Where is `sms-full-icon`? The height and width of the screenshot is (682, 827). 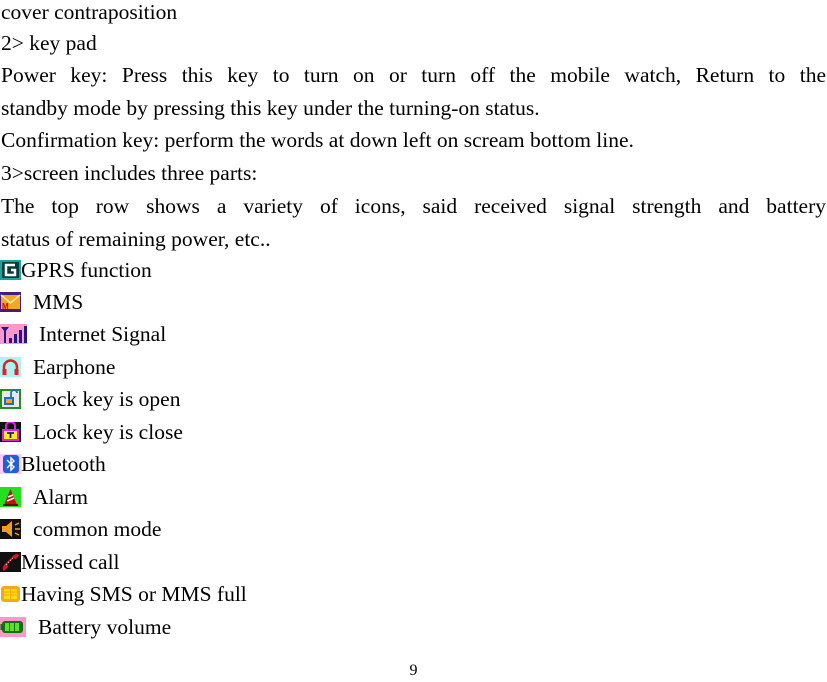
sms-full-icon is located at coordinates (10, 594).